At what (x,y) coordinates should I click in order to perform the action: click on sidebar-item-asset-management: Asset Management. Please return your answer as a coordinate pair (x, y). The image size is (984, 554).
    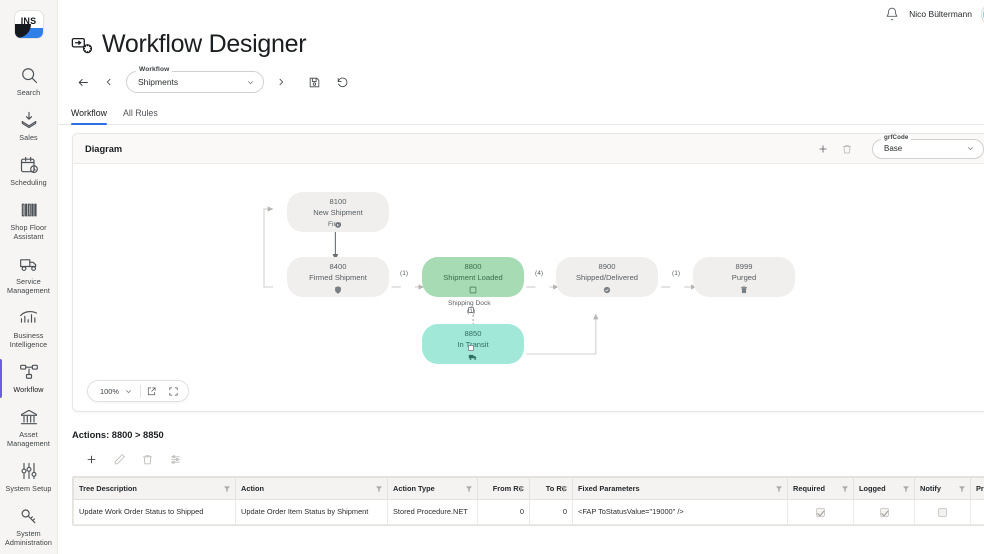
    Looking at the image, I should click on (29, 428).